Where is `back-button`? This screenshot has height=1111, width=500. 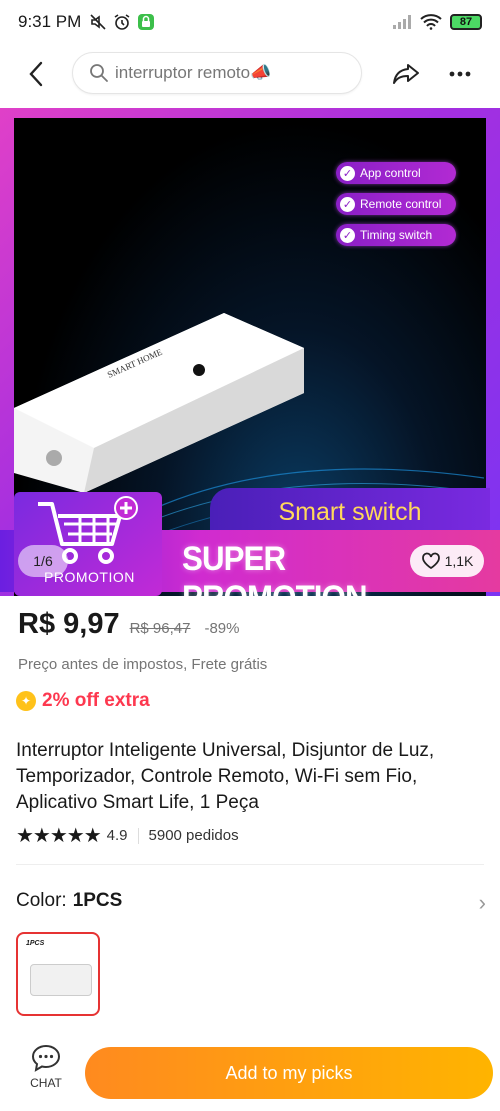
back-button is located at coordinates (36, 74).